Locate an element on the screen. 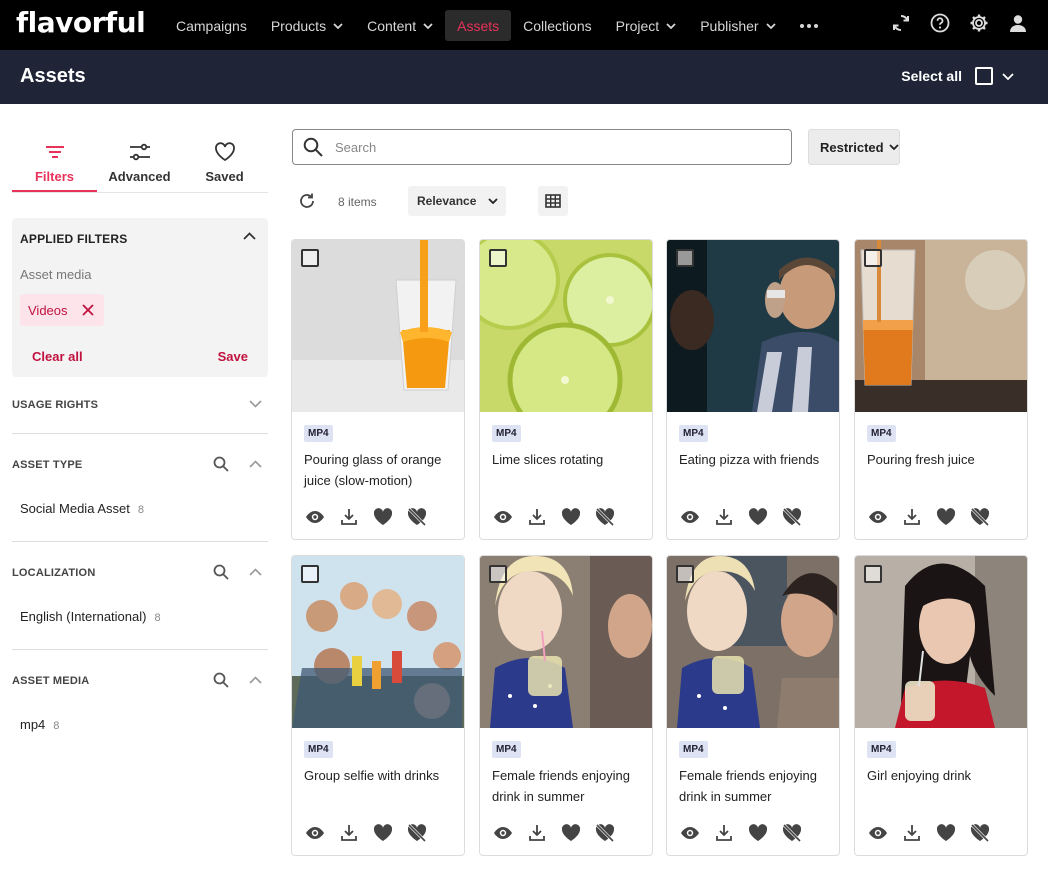 This screenshot has width=1048, height=881. tab-advanced: Advanced is located at coordinates (139, 148).